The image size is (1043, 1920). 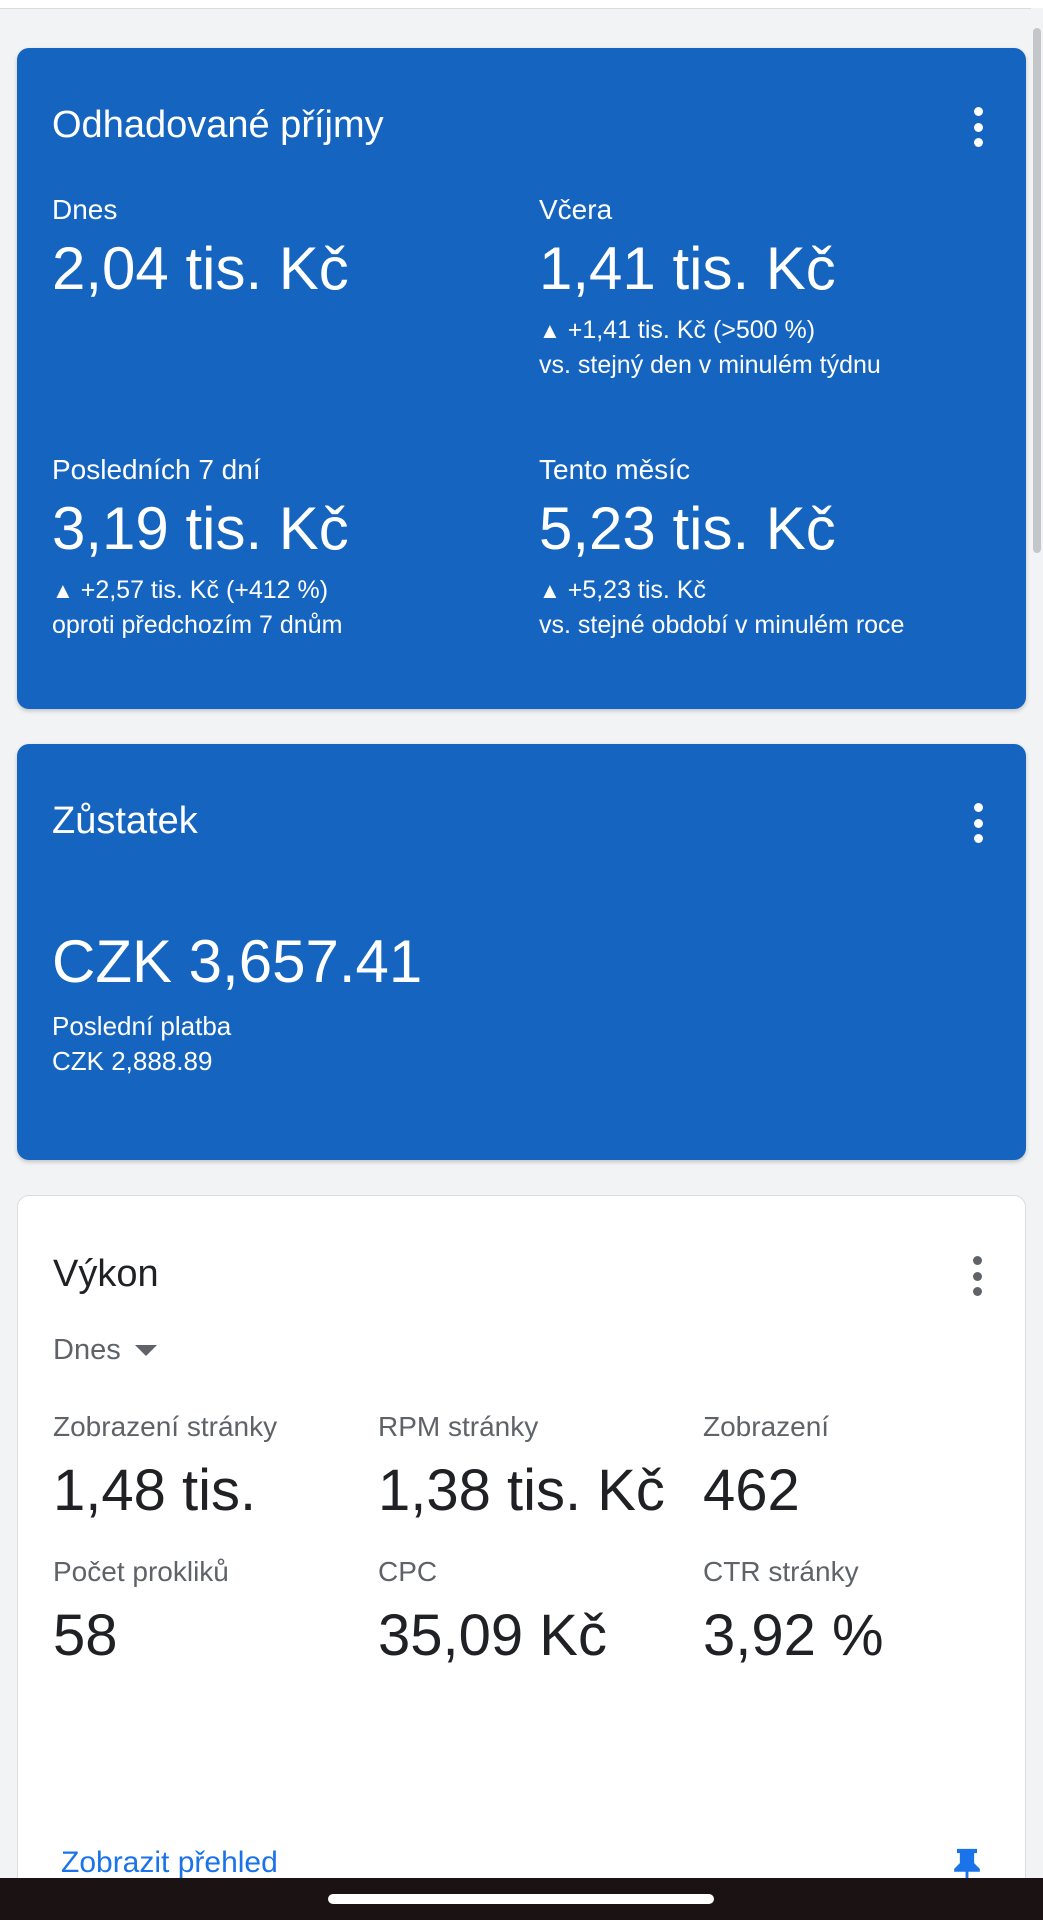 I want to click on last-payment-value: CZK 2,888.89, so click(x=132, y=1061).